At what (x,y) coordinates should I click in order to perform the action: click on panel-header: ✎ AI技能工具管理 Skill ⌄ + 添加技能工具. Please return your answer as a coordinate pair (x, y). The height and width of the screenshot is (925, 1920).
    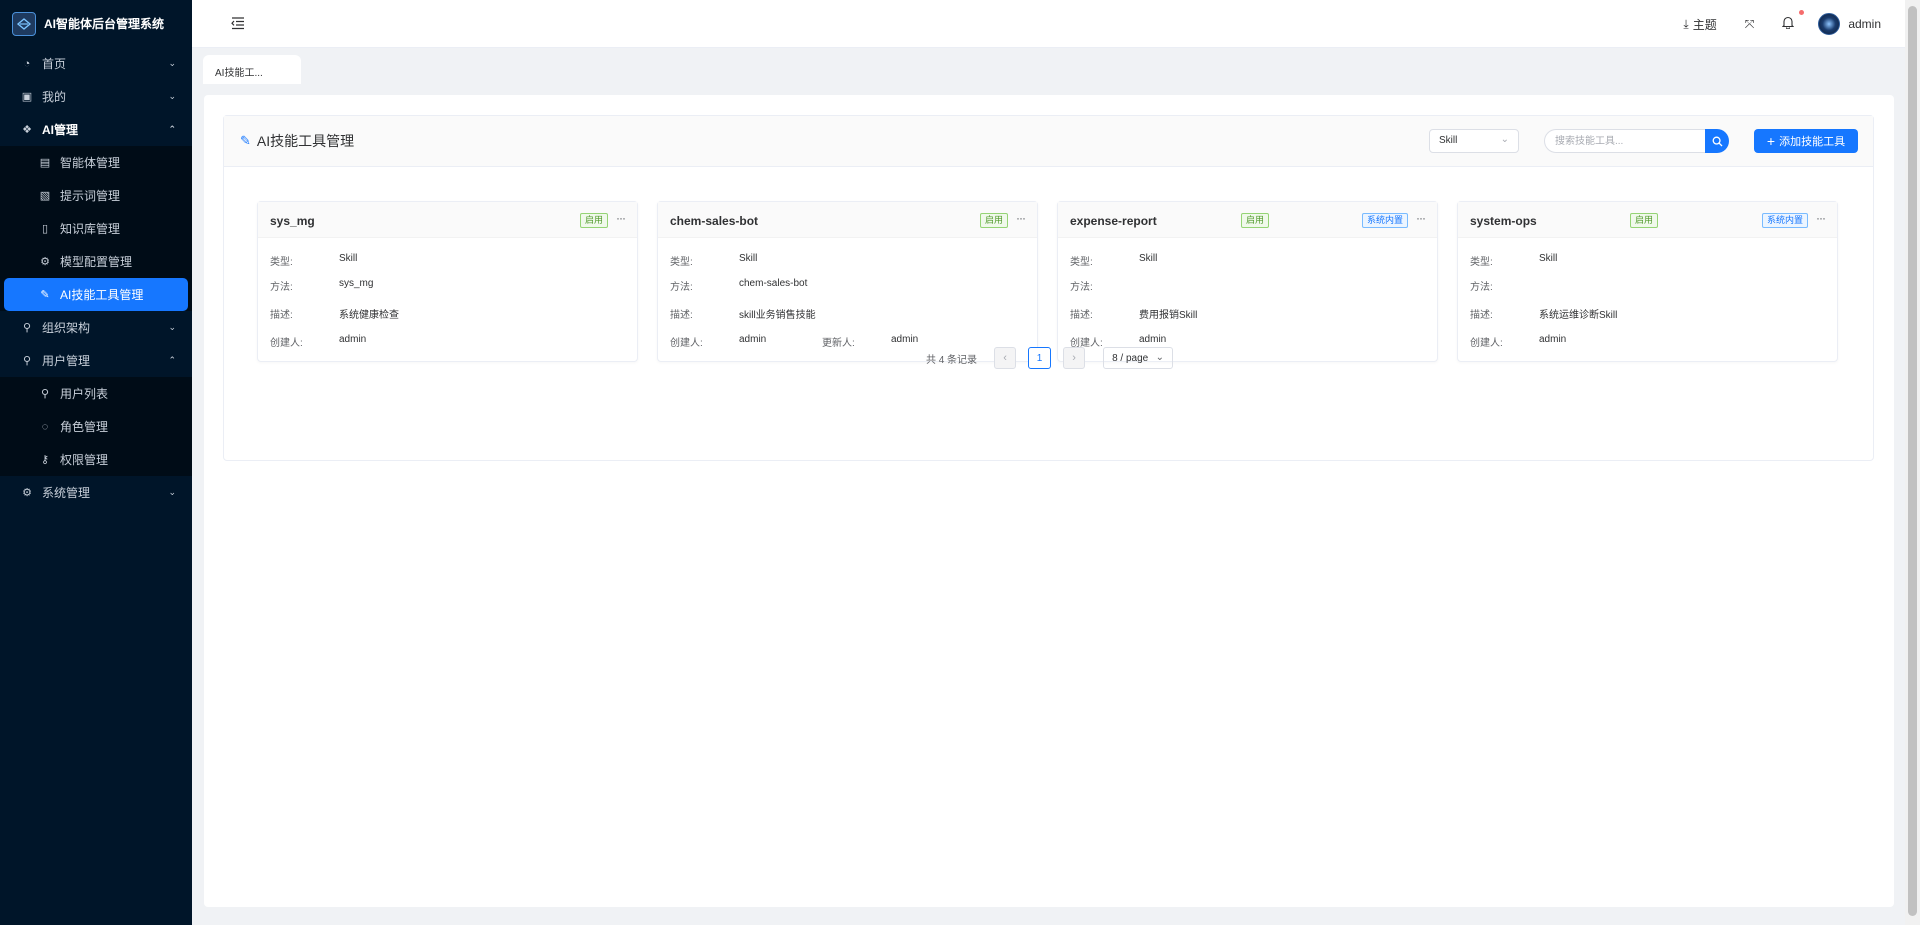
    Looking at the image, I should click on (1048, 141).